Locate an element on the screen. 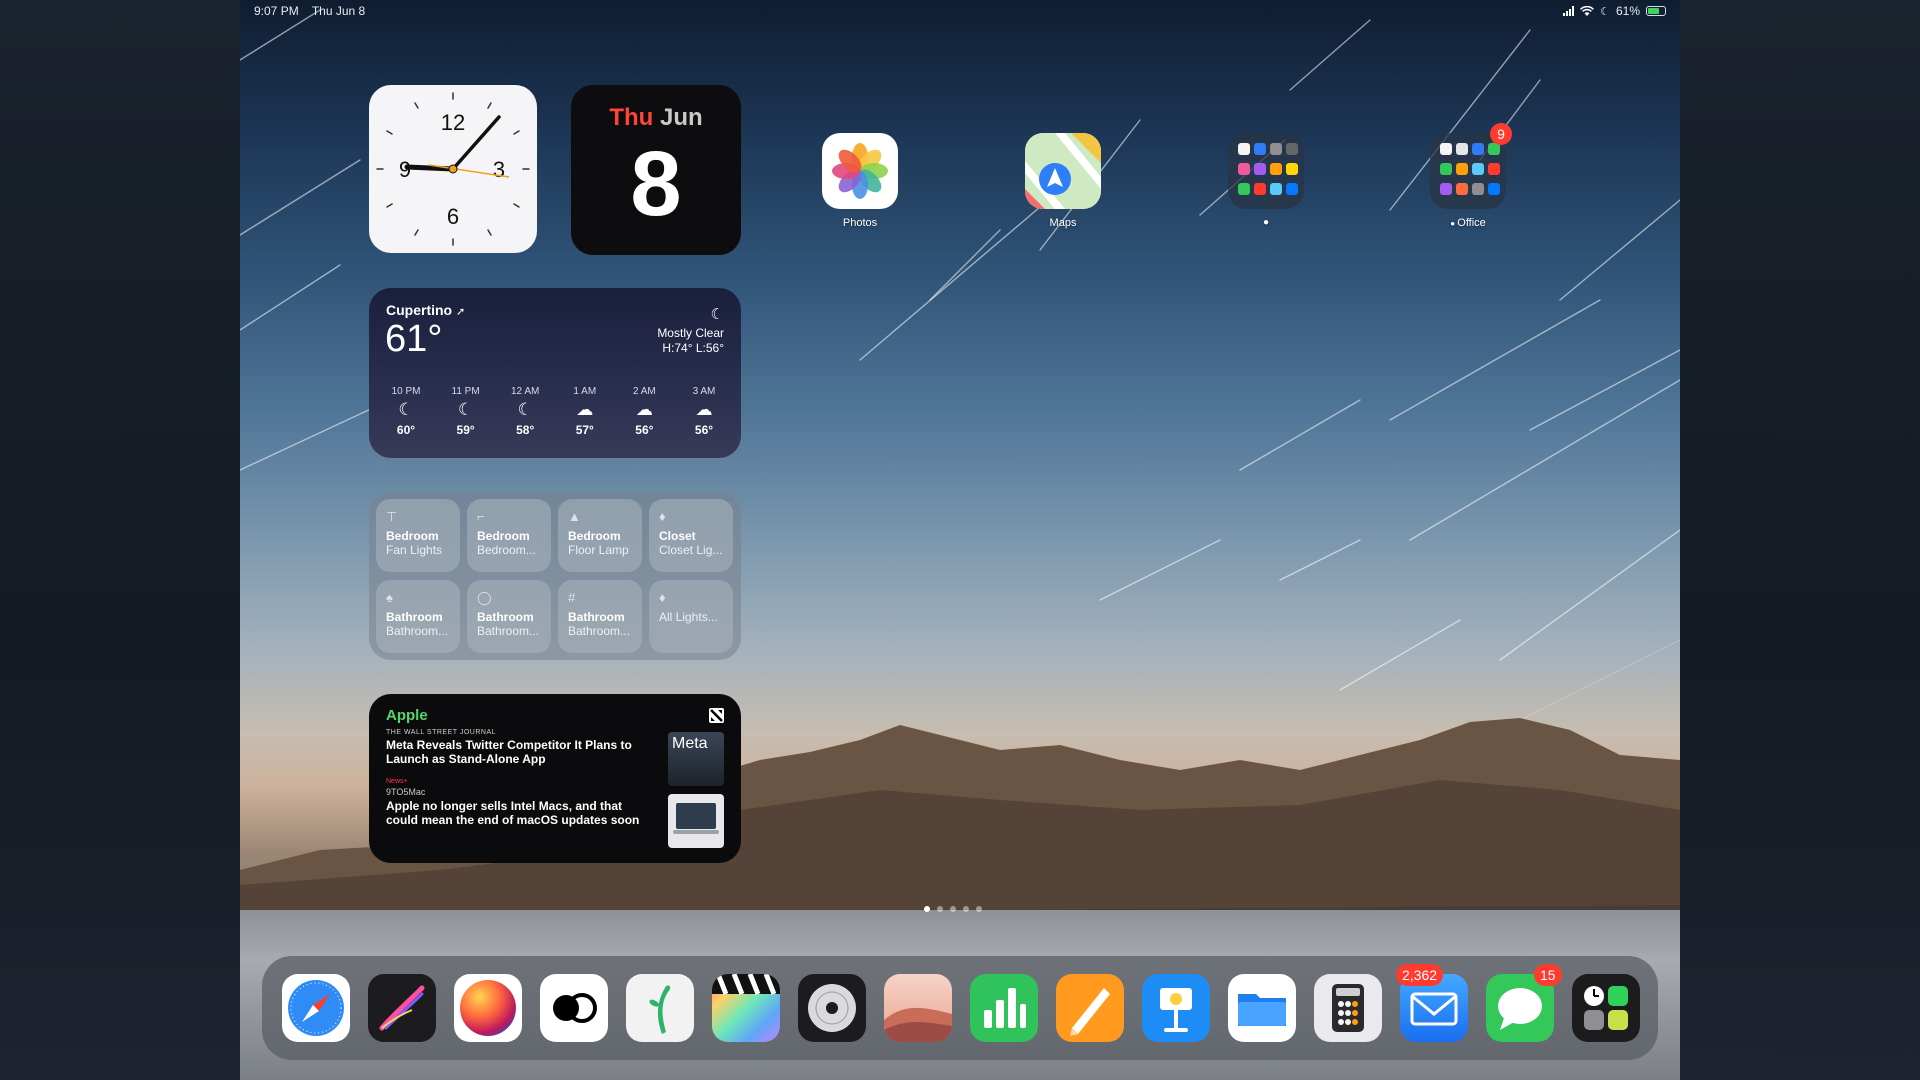 The image size is (1920, 1080). weather-high-low: H:74° L:56° is located at coordinates (693, 348).